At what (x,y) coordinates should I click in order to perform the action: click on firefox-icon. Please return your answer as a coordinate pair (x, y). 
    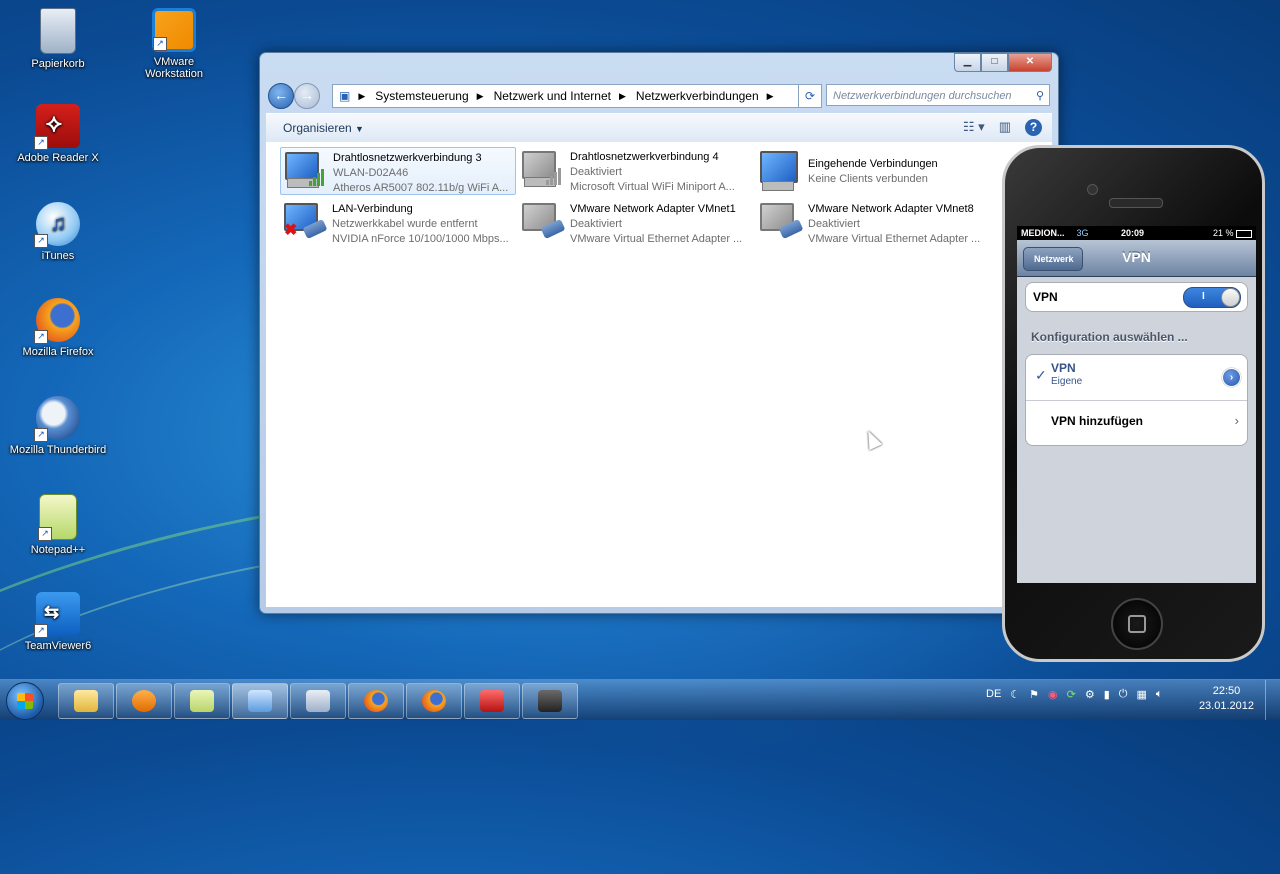
    Looking at the image, I should click on (434, 701).